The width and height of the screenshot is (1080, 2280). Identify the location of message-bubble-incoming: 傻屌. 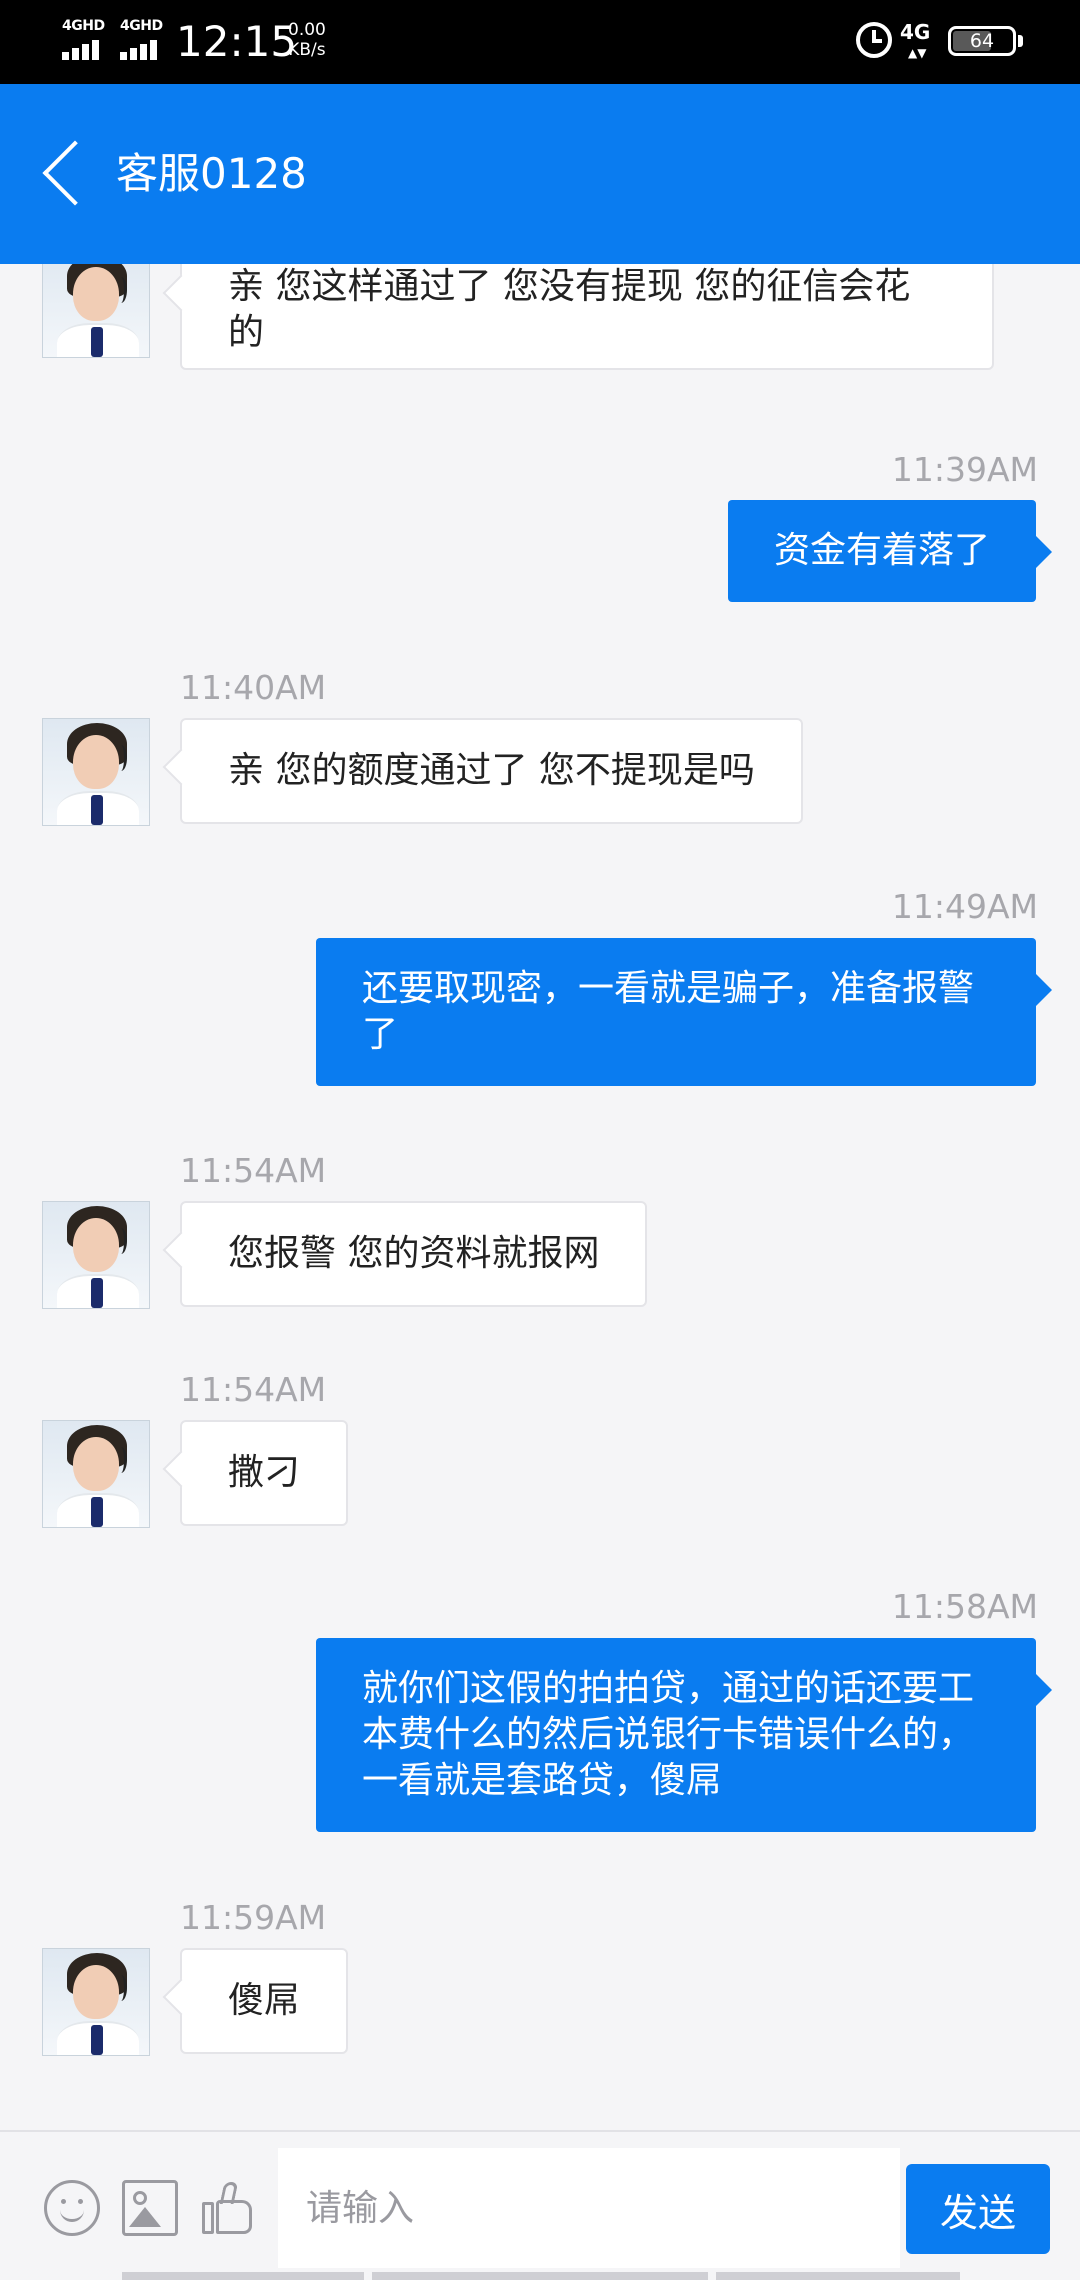
(264, 2001).